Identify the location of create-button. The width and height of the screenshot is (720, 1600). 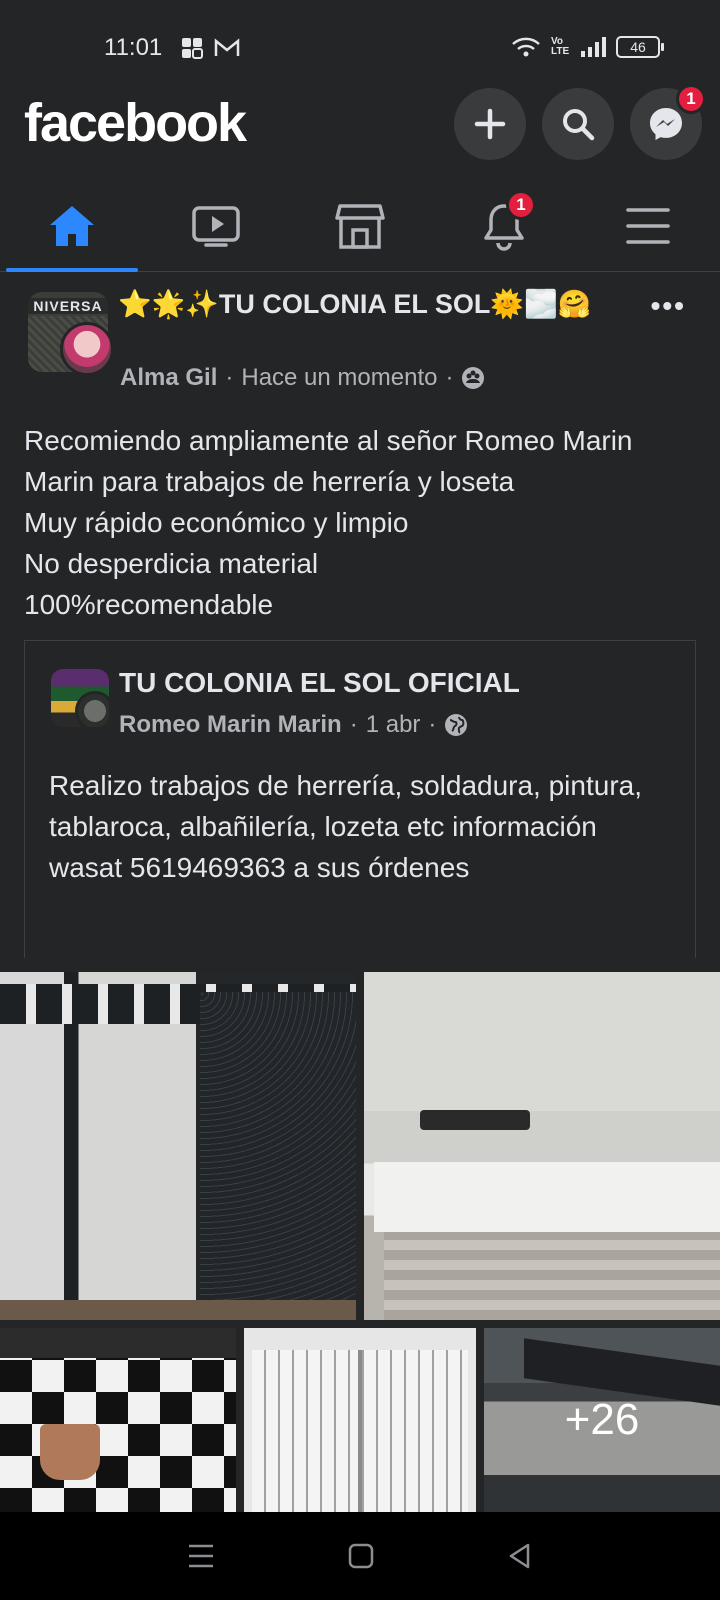
(490, 124).